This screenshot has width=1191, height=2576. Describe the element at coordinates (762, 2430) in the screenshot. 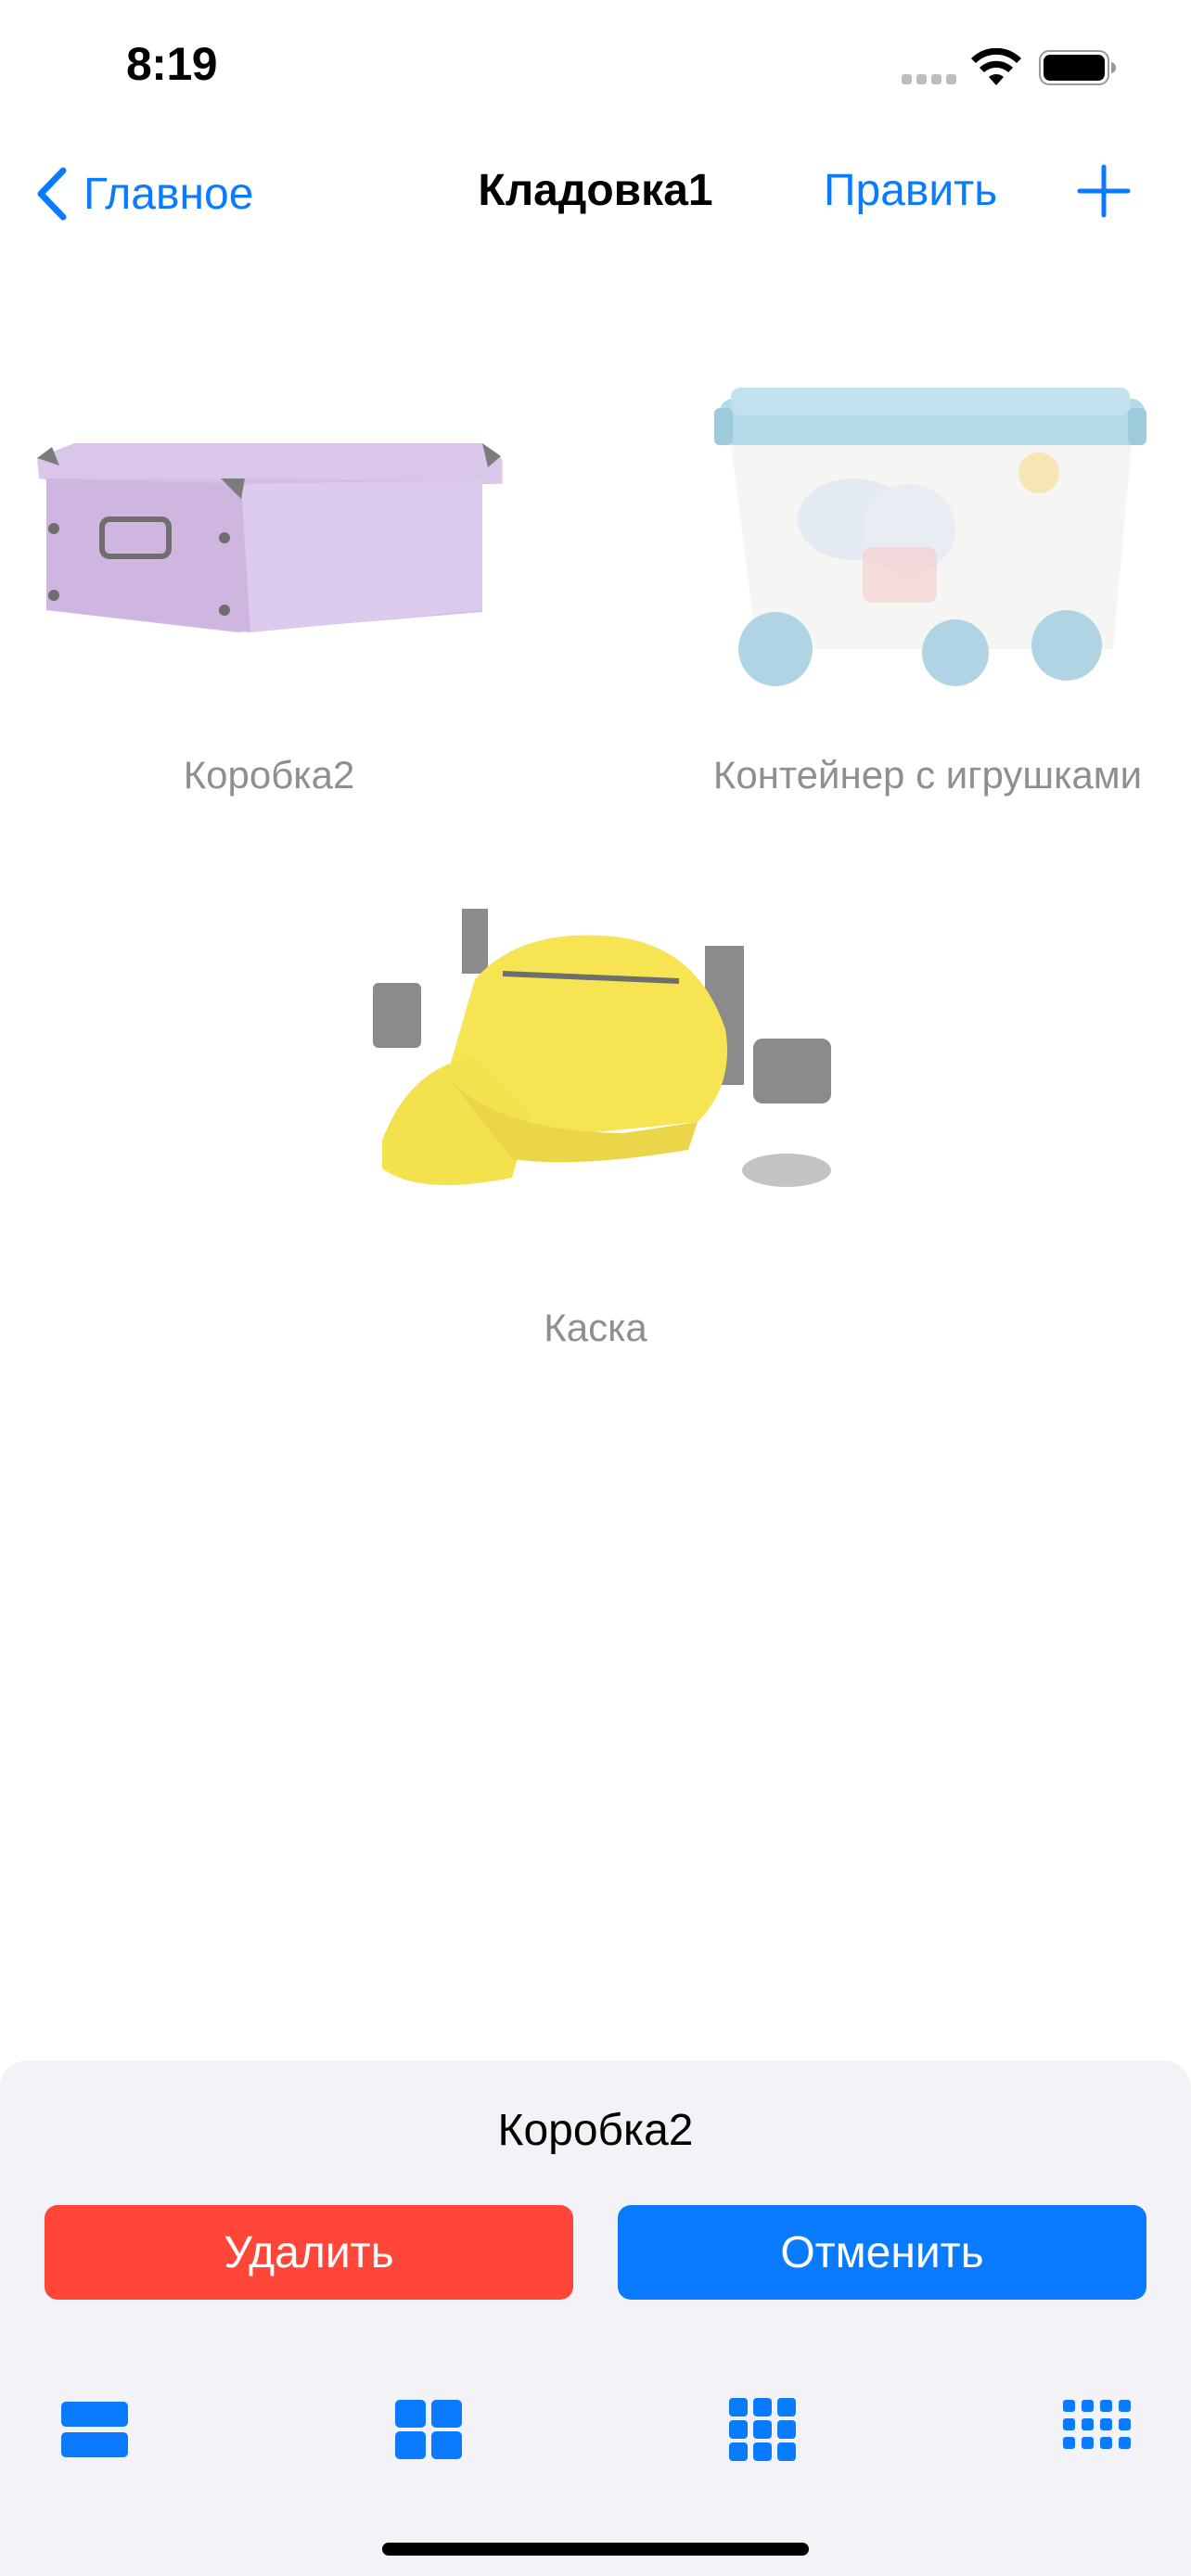

I see `layout-3-columns-icon` at that location.